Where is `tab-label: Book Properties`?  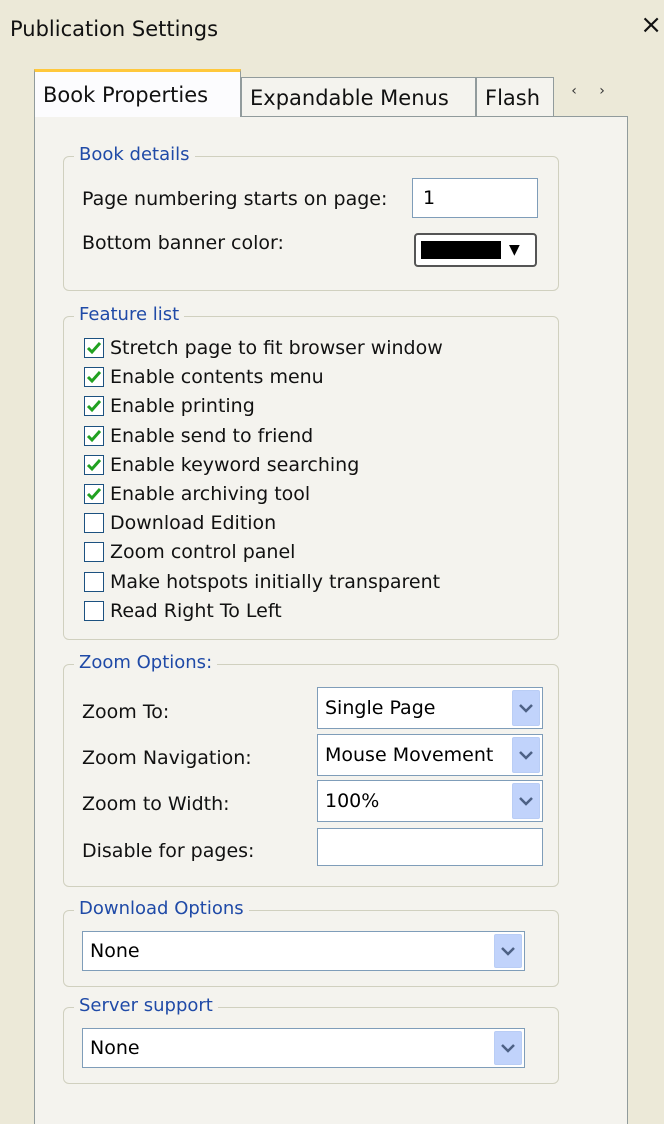 tab-label: Book Properties is located at coordinates (126, 94).